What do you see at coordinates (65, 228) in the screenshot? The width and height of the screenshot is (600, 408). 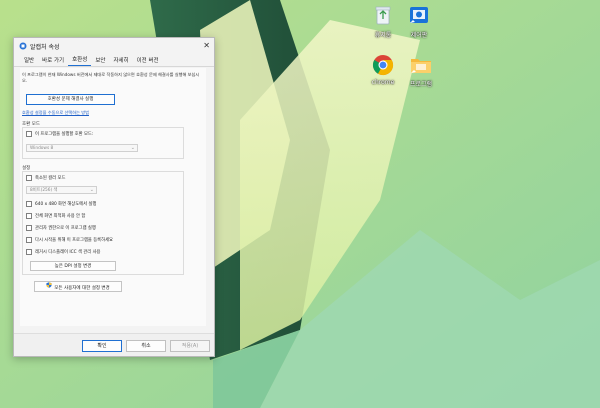 I see `checkbox-label: 관리자 권한으로 이 프로그램 실행` at bounding box center [65, 228].